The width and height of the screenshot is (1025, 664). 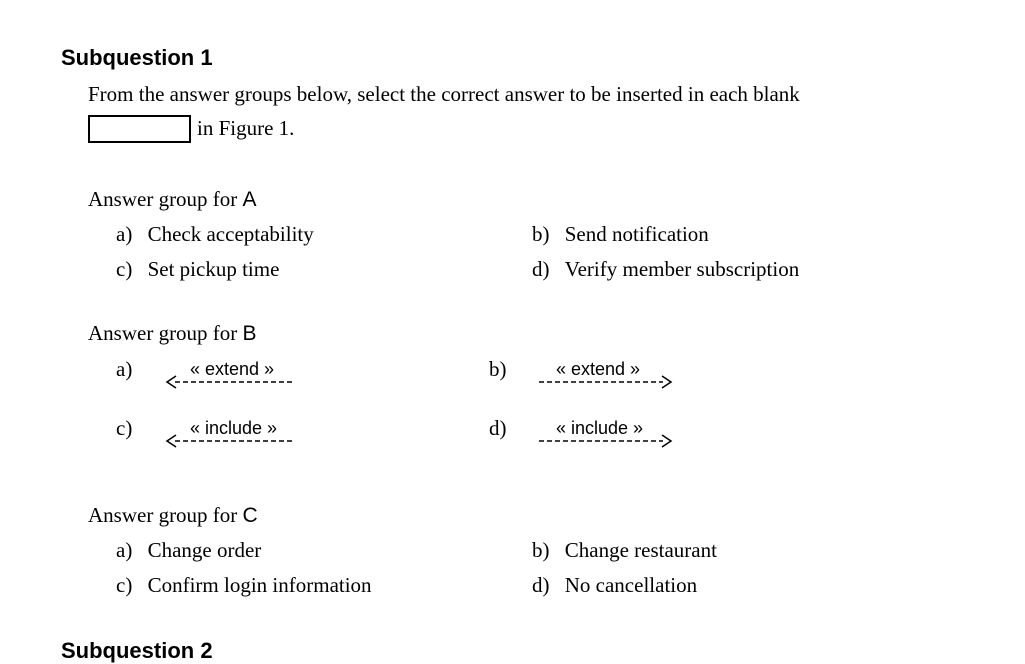 What do you see at coordinates (498, 428) in the screenshot?
I see `group-b-option-d-letter: d)` at bounding box center [498, 428].